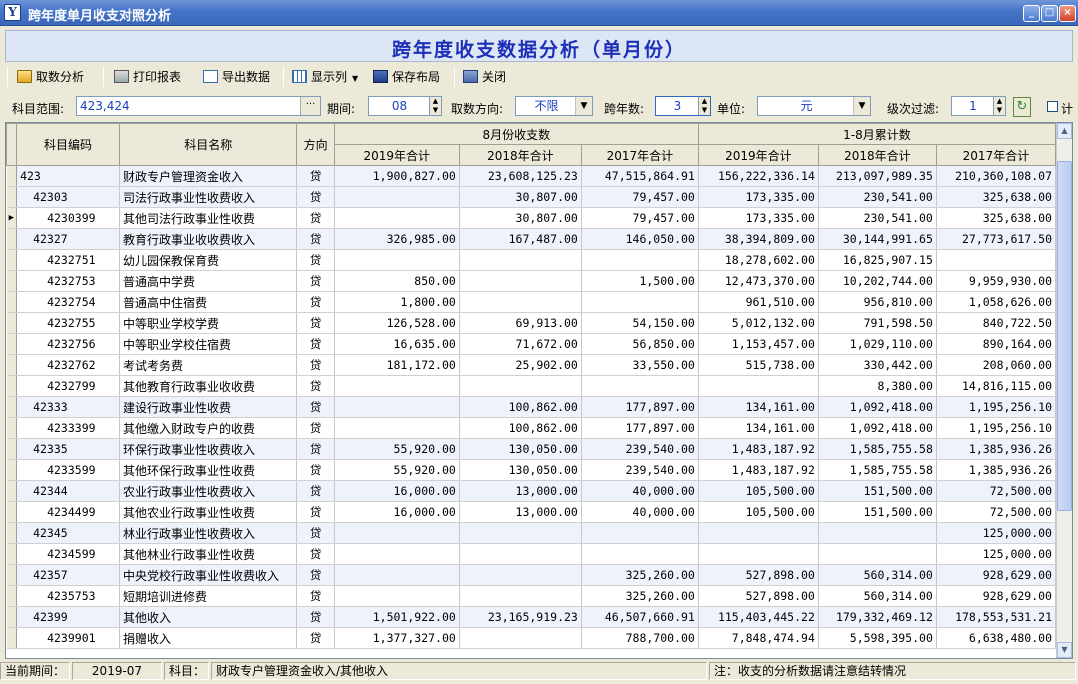  What do you see at coordinates (208, 197) in the screenshot?
I see `cell-name: 司法行政事业性收费收入` at bounding box center [208, 197].